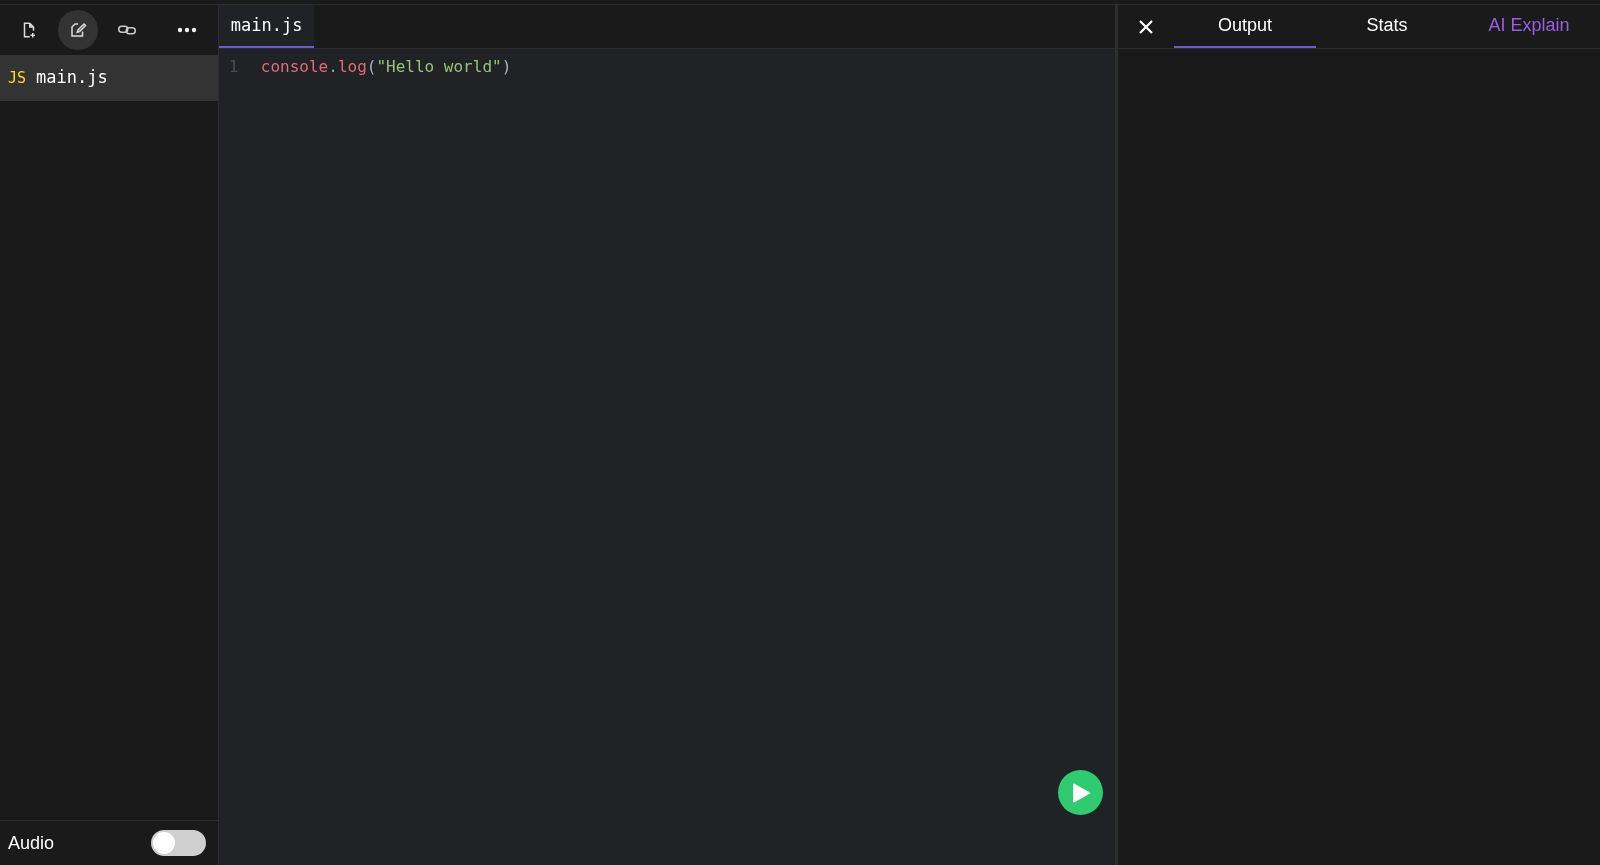  What do you see at coordinates (72, 78) in the screenshot?
I see `file-name: main.js` at bounding box center [72, 78].